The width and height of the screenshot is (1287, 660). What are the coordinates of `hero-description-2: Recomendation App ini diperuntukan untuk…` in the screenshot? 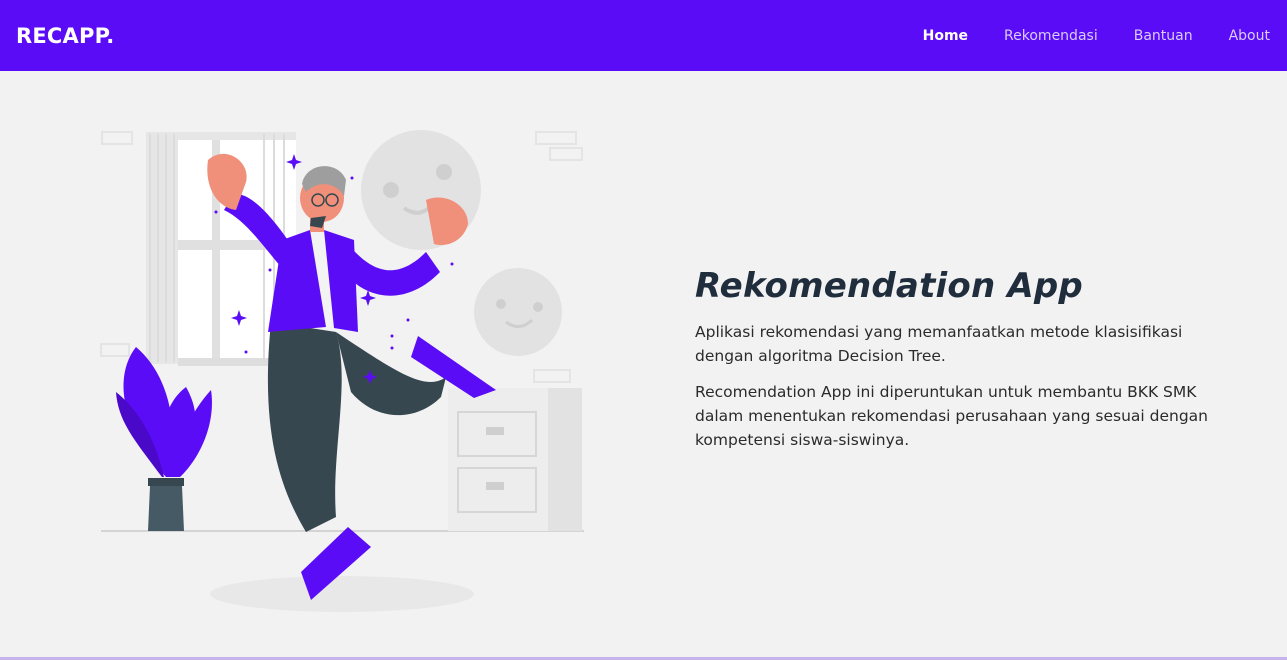 It's located at (951, 416).